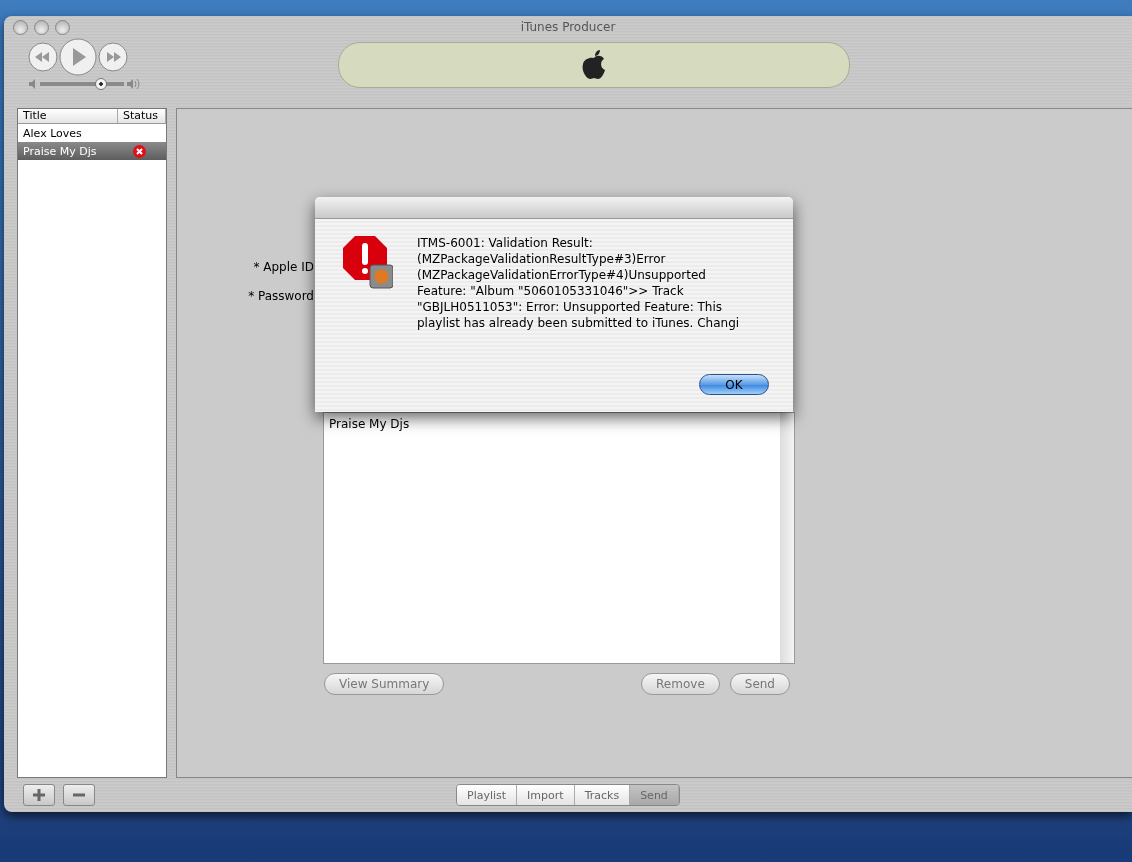  I want to click on column-header: Title, so click(68, 116).